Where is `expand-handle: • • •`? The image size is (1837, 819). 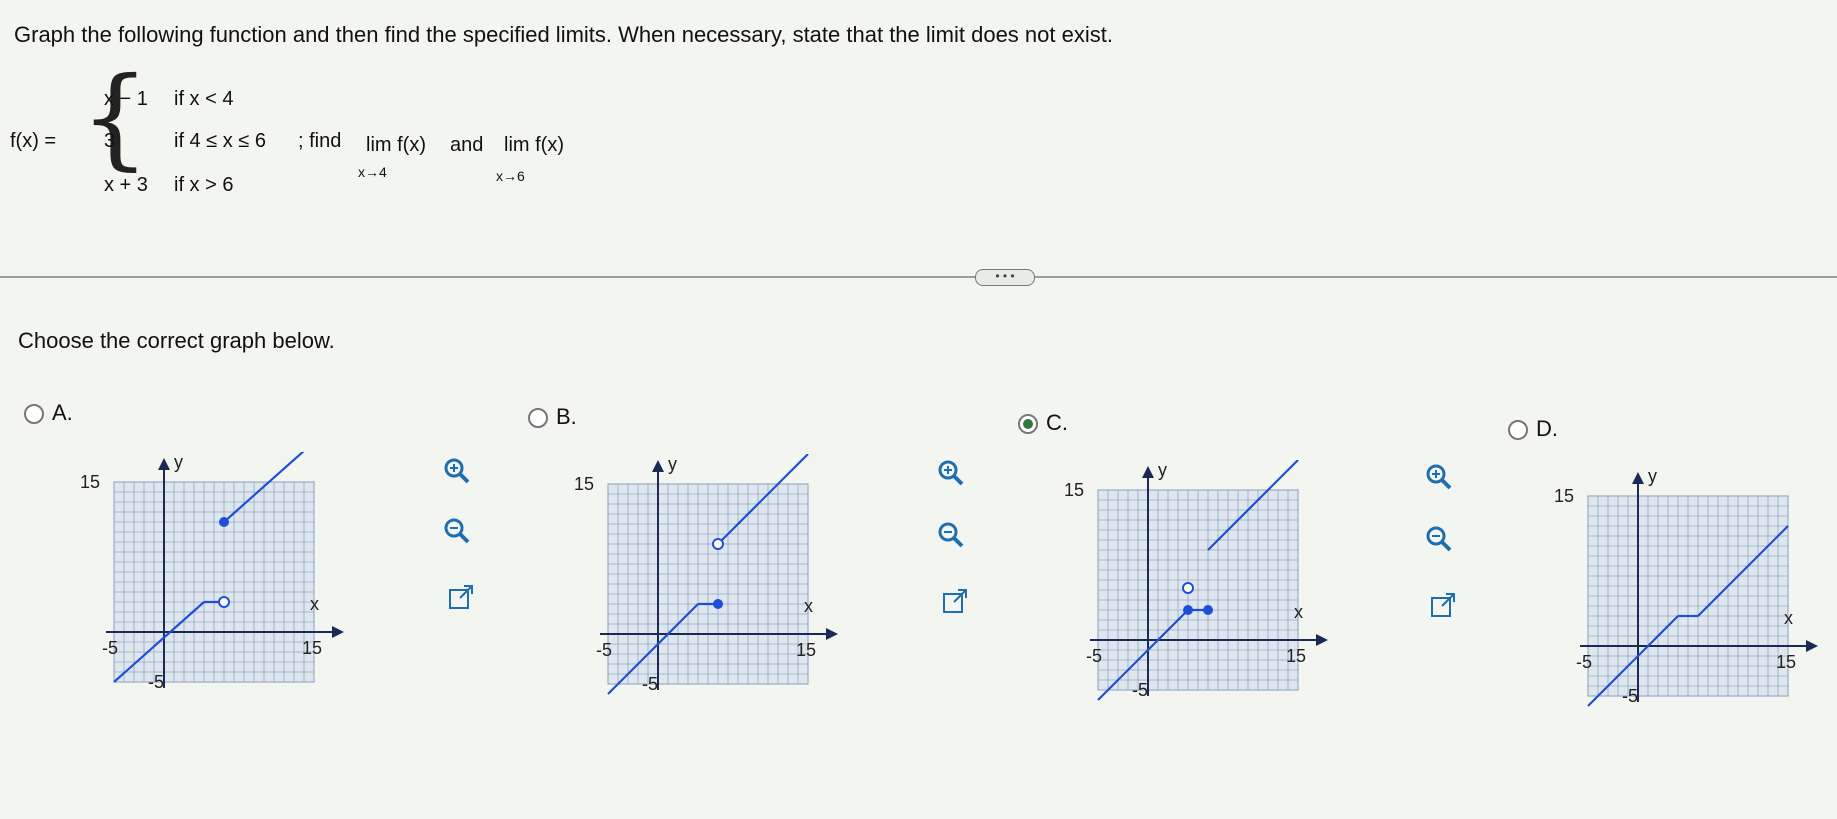 expand-handle: • • • is located at coordinates (1005, 277).